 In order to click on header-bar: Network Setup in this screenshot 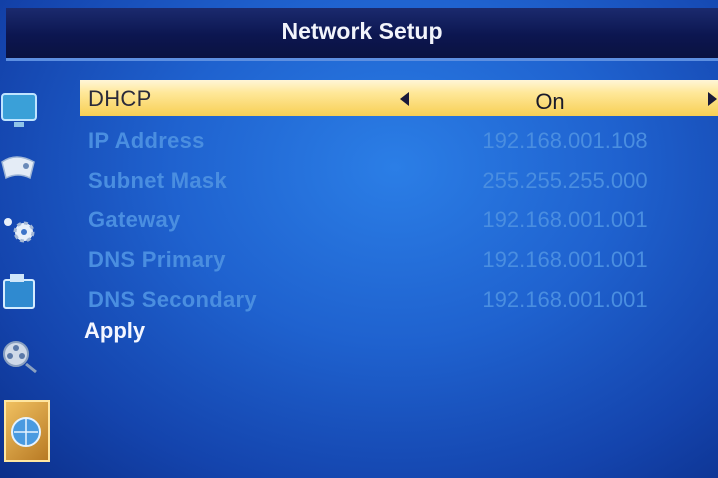, I will do `click(362, 34)`.